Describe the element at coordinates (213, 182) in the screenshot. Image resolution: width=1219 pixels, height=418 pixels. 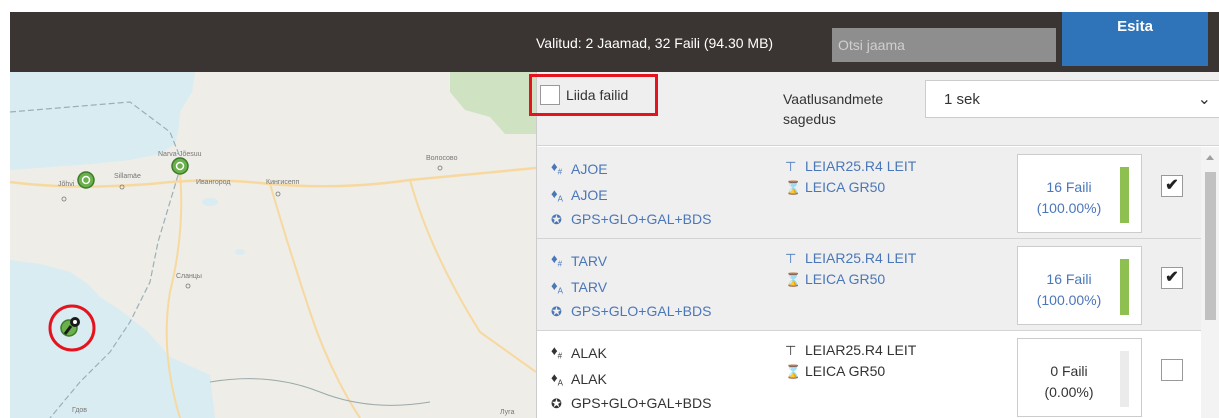
I see `map-label: Ивангород` at that location.